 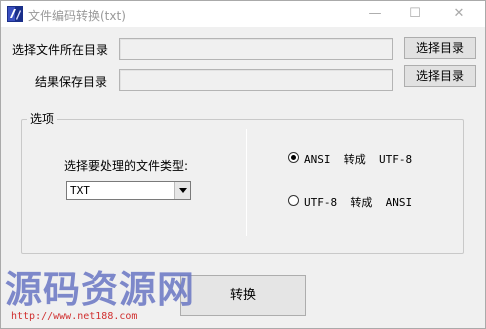 I want to click on close-button: ✕, so click(x=459, y=14).